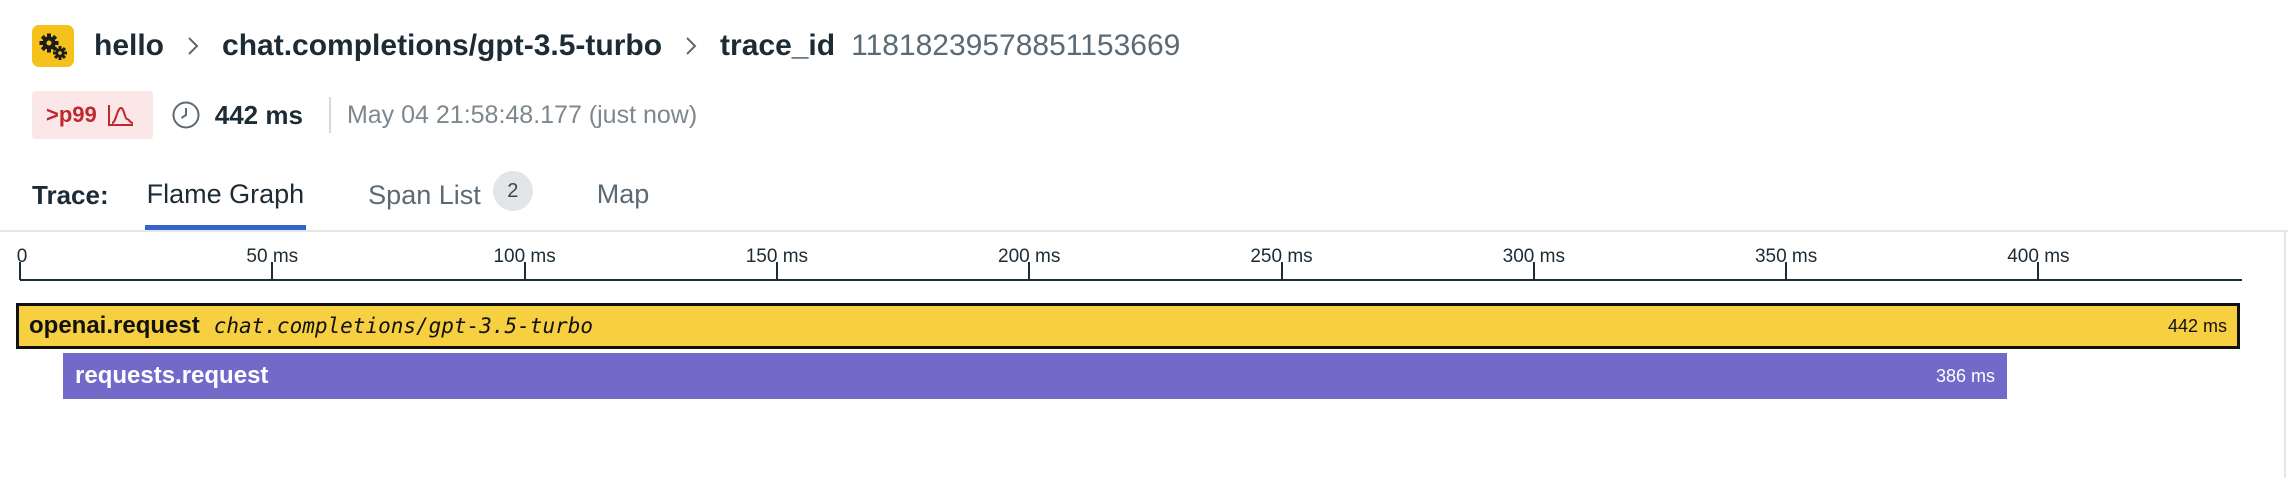 This screenshot has height=478, width=2288. Describe the element at coordinates (22, 256) in the screenshot. I see `axis-tick-label: 0` at that location.